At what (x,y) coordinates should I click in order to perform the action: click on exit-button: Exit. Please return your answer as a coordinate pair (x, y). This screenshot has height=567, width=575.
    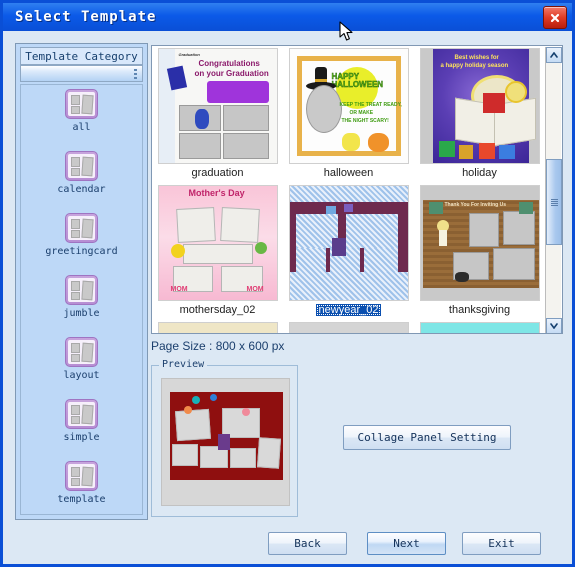
    Looking at the image, I should click on (501, 543).